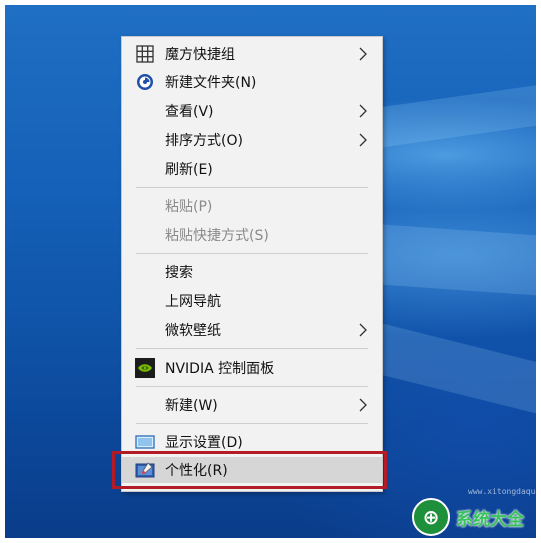 This screenshot has width=541, height=543. Describe the element at coordinates (204, 443) in the screenshot. I see `menu-item-label: 显示设置(D)` at that location.